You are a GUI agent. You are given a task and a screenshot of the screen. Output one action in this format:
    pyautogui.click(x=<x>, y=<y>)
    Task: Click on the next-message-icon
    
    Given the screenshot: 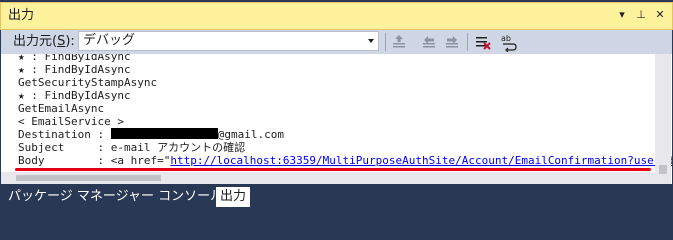 What is the action you would take?
    pyautogui.click(x=453, y=42)
    